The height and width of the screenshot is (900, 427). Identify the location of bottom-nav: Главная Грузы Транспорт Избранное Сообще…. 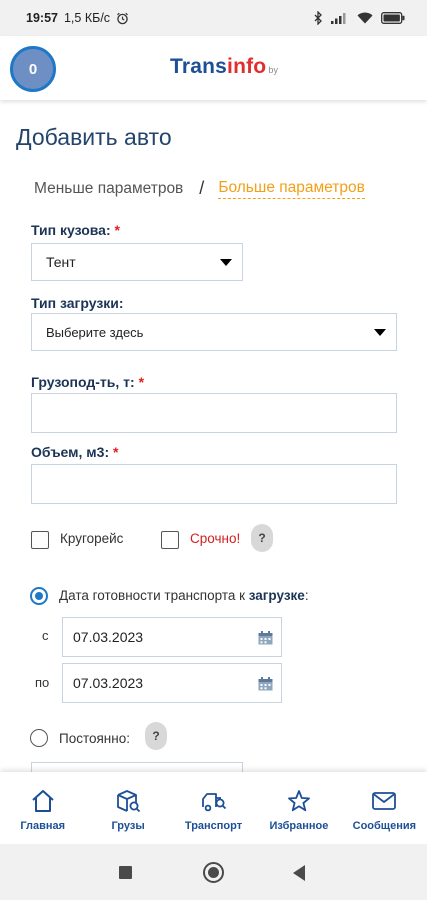
(213, 808).